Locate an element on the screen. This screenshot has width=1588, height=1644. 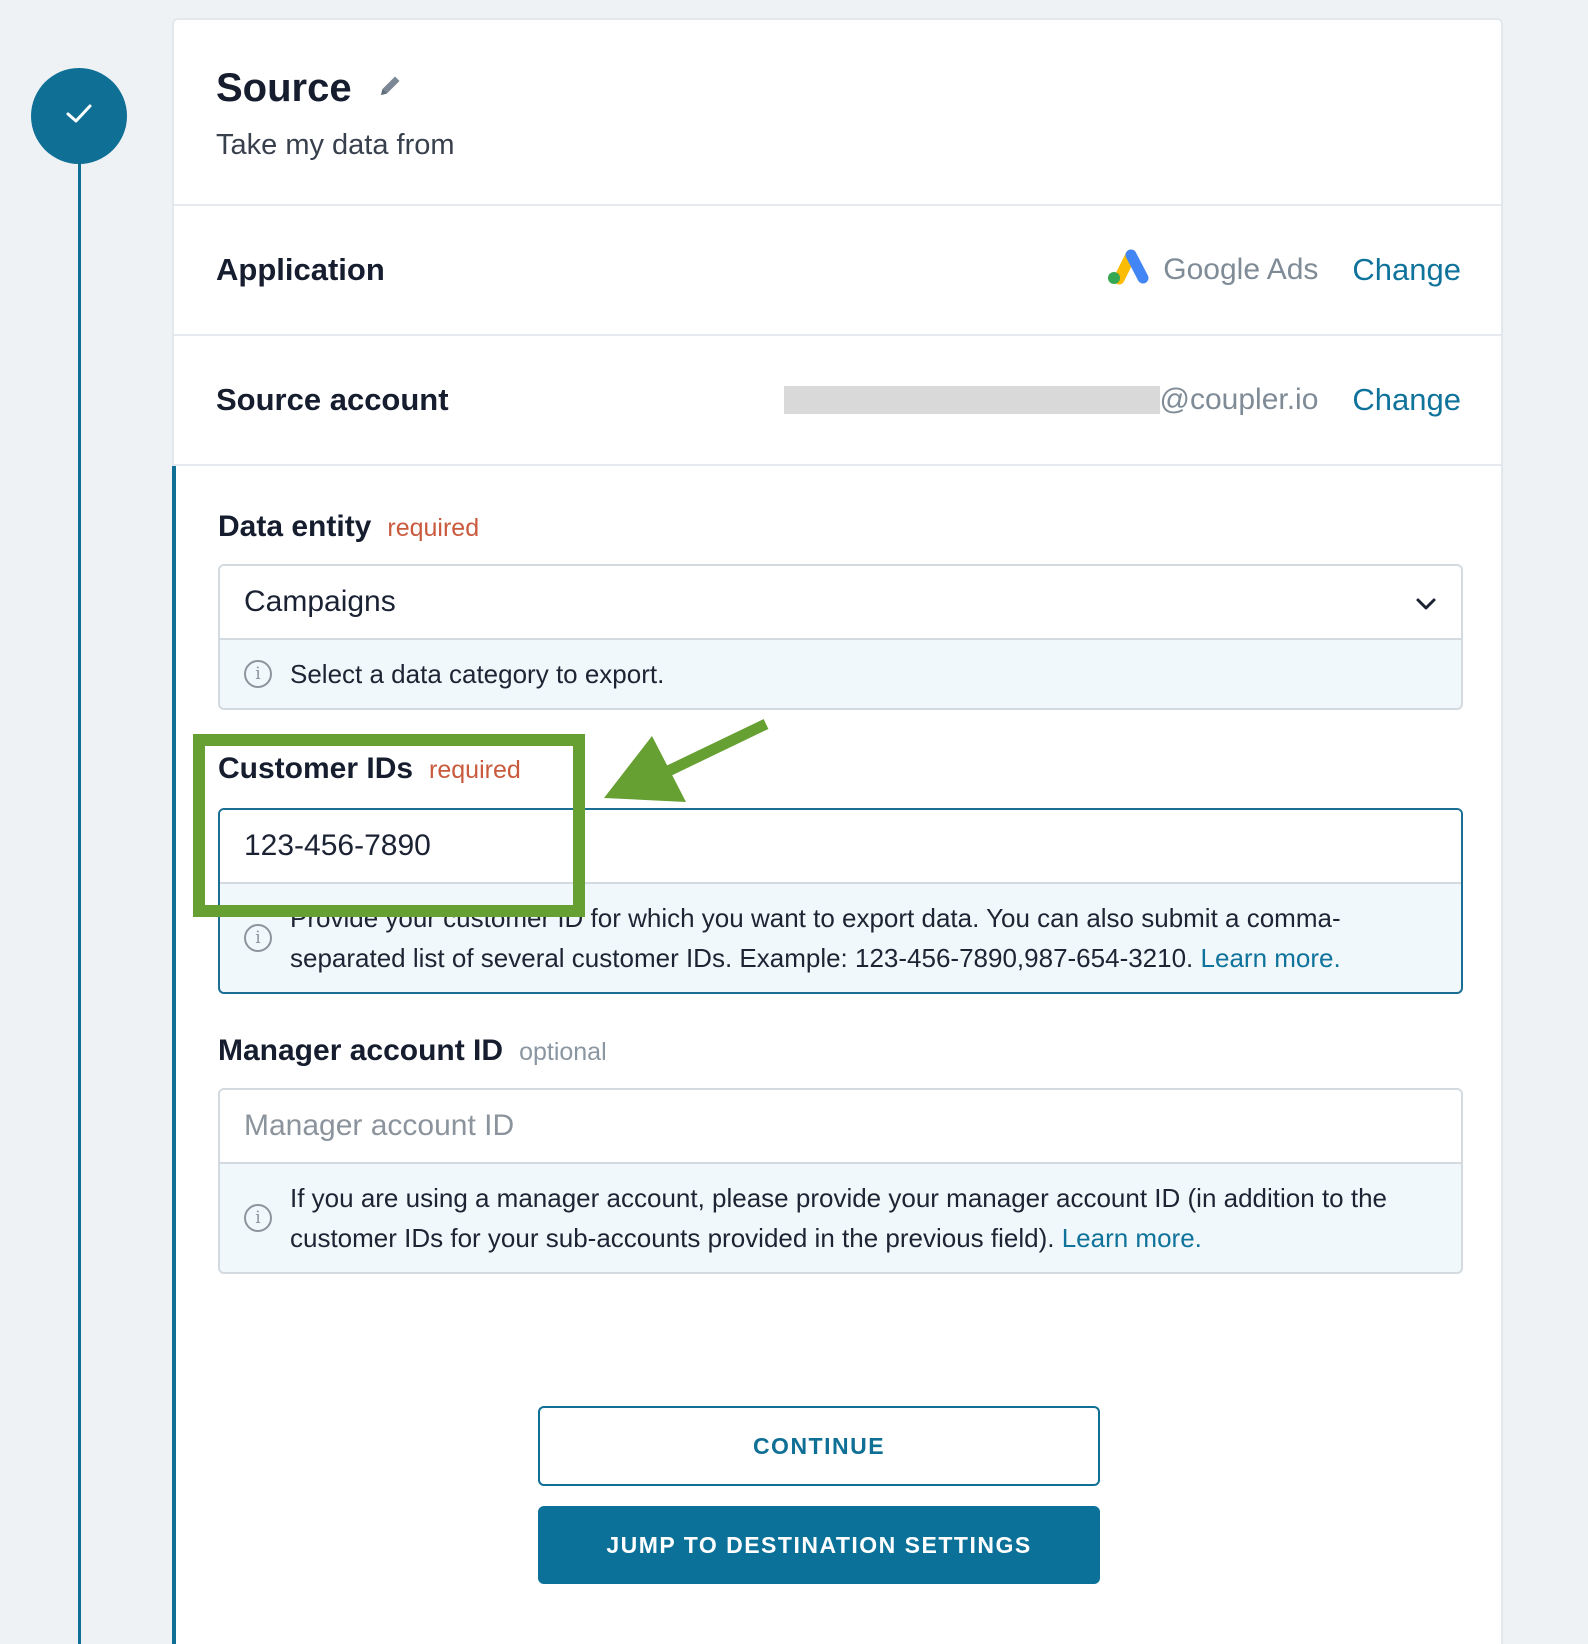
pencil-icon is located at coordinates (390, 88).